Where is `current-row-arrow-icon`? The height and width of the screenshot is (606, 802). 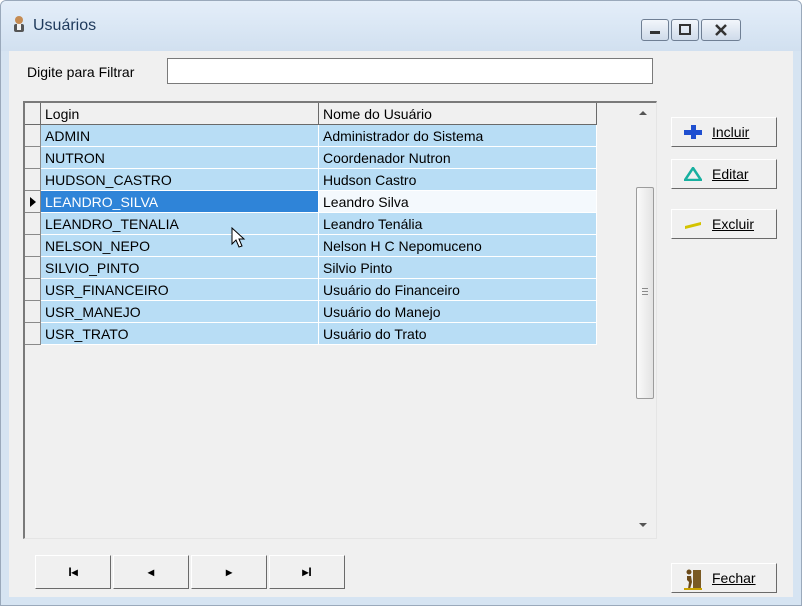
current-row-arrow-icon is located at coordinates (33, 202).